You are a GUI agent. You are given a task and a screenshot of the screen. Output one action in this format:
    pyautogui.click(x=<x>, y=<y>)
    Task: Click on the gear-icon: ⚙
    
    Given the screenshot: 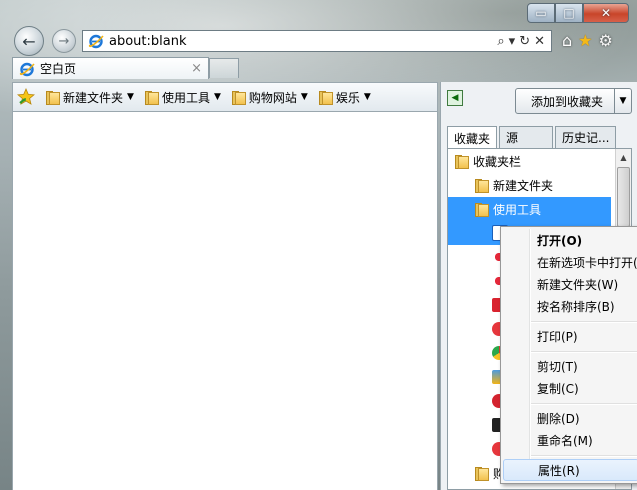 What is the action you would take?
    pyautogui.click(x=606, y=41)
    